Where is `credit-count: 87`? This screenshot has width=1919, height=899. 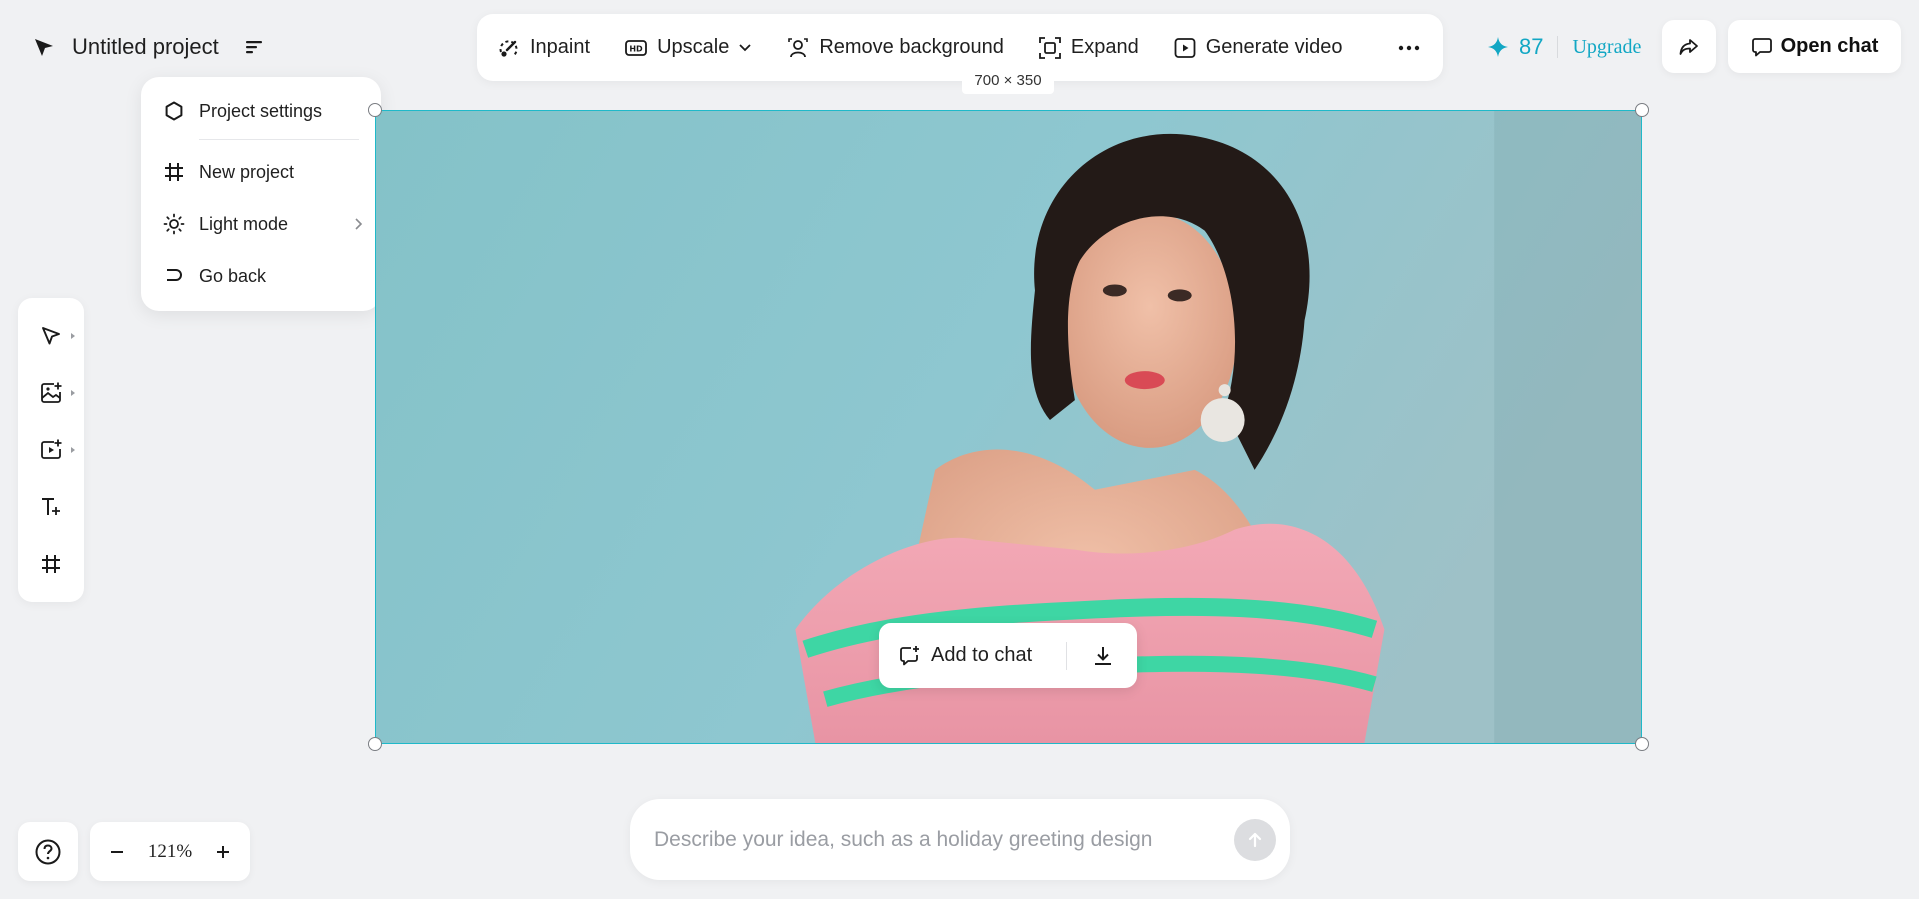
credit-count: 87 is located at coordinates (1531, 46).